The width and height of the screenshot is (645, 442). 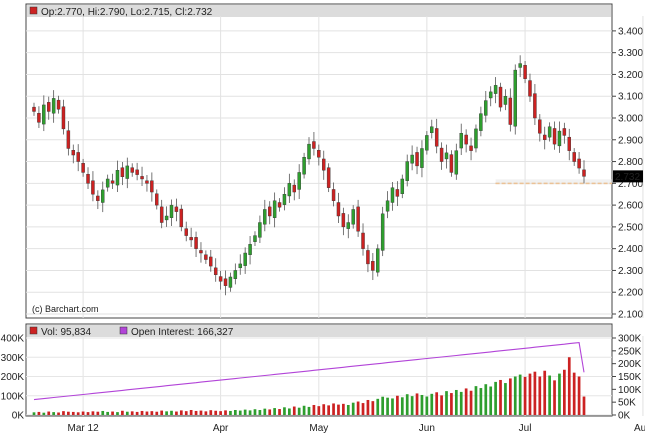 I want to click on price-tick-label: 2.300, so click(x=630, y=271).